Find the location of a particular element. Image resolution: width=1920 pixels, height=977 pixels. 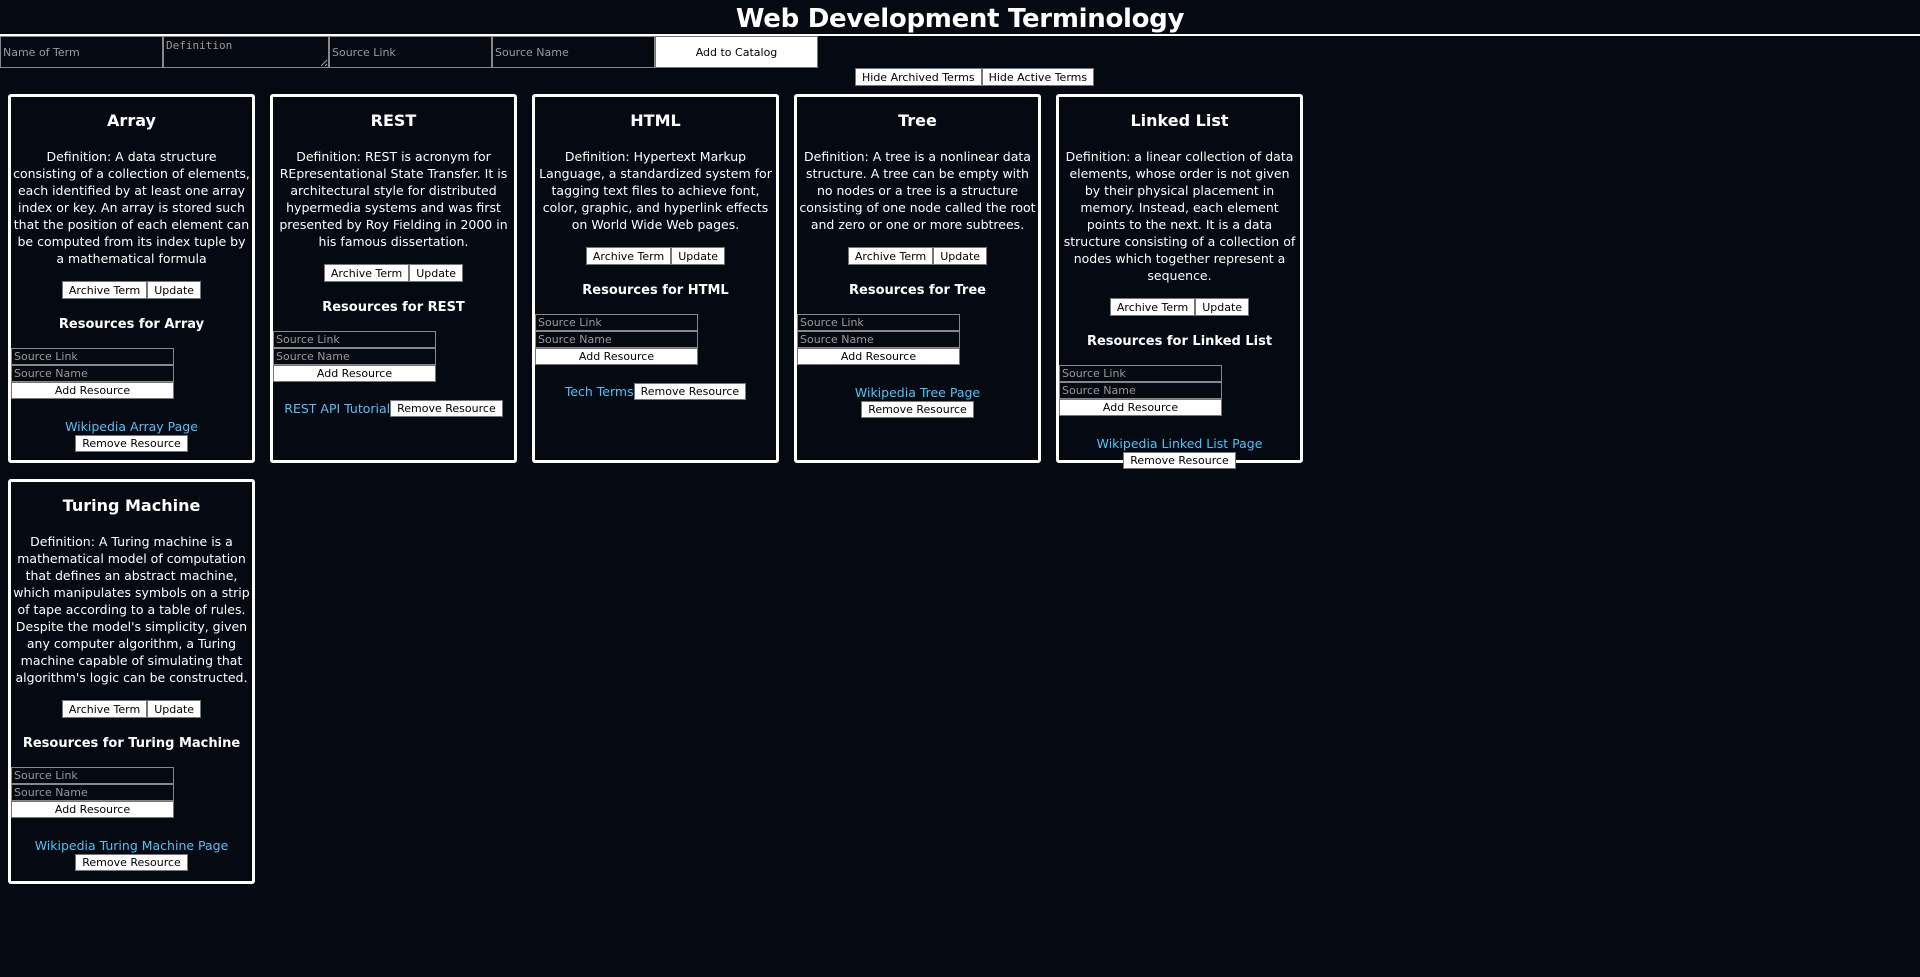

source-link-input is located at coordinates (410, 52).